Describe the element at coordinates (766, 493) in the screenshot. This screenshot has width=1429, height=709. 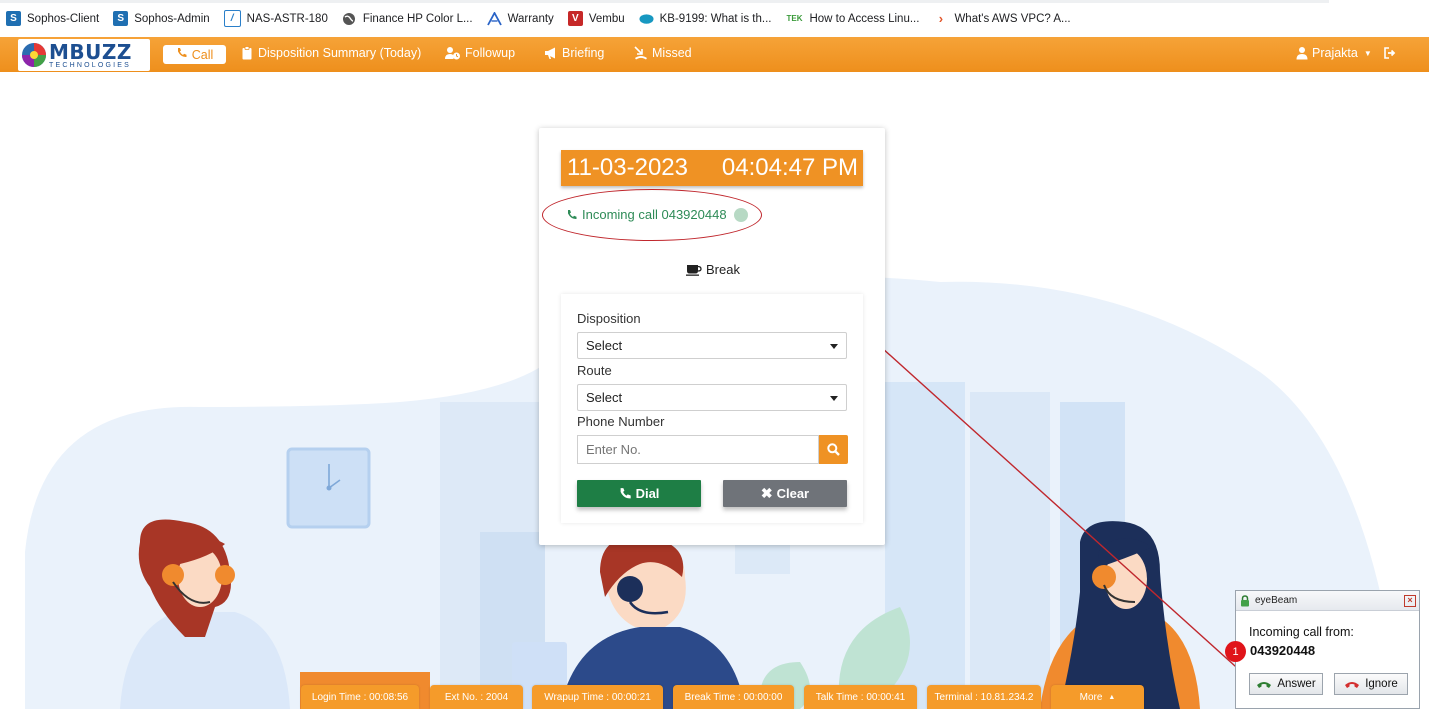
I see `close-icon: ✖` at that location.